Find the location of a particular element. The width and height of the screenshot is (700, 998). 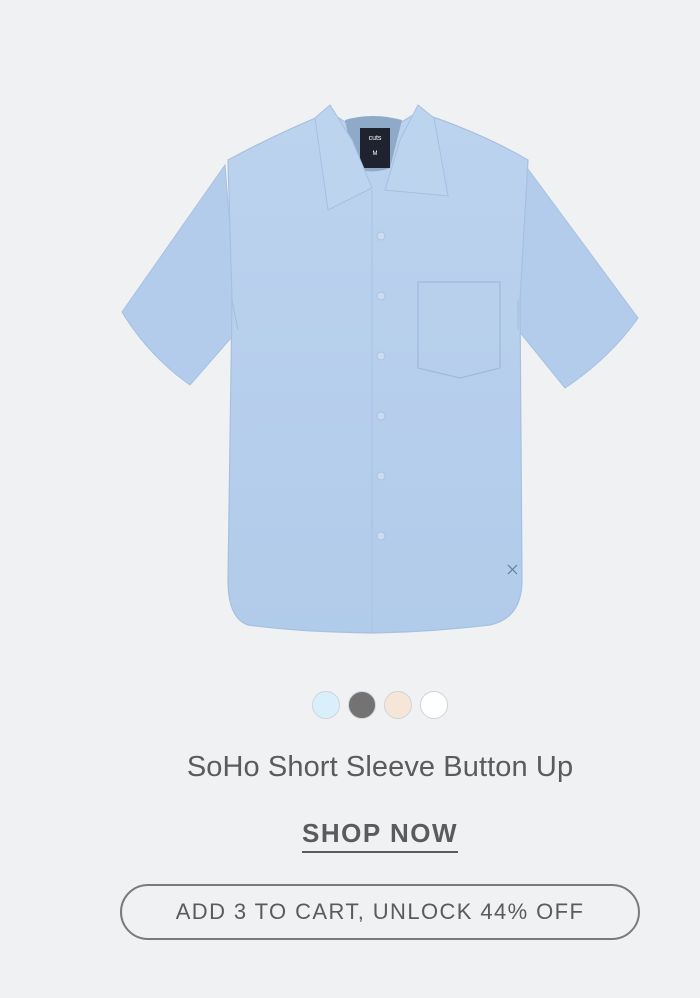

shop-now-container: SHOP NOW is located at coordinates (350, 835).